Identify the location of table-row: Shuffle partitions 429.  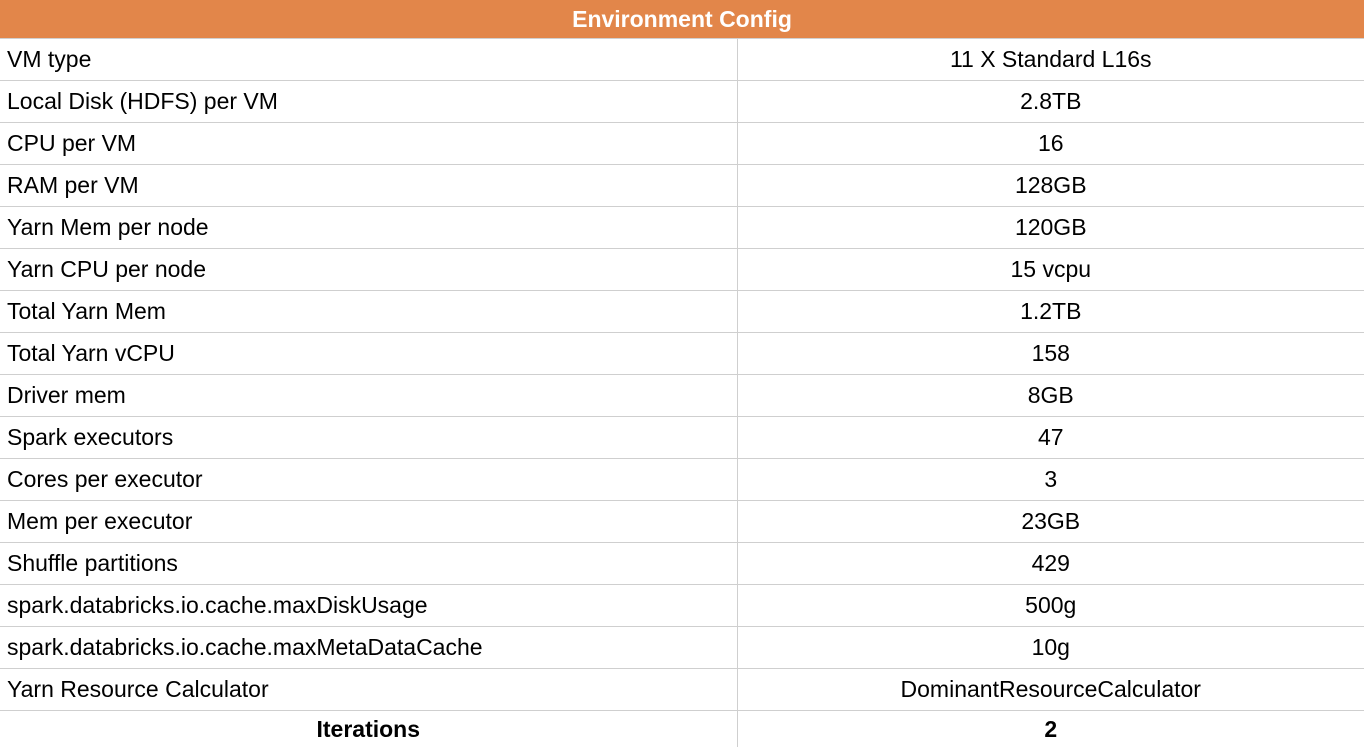
(682, 563).